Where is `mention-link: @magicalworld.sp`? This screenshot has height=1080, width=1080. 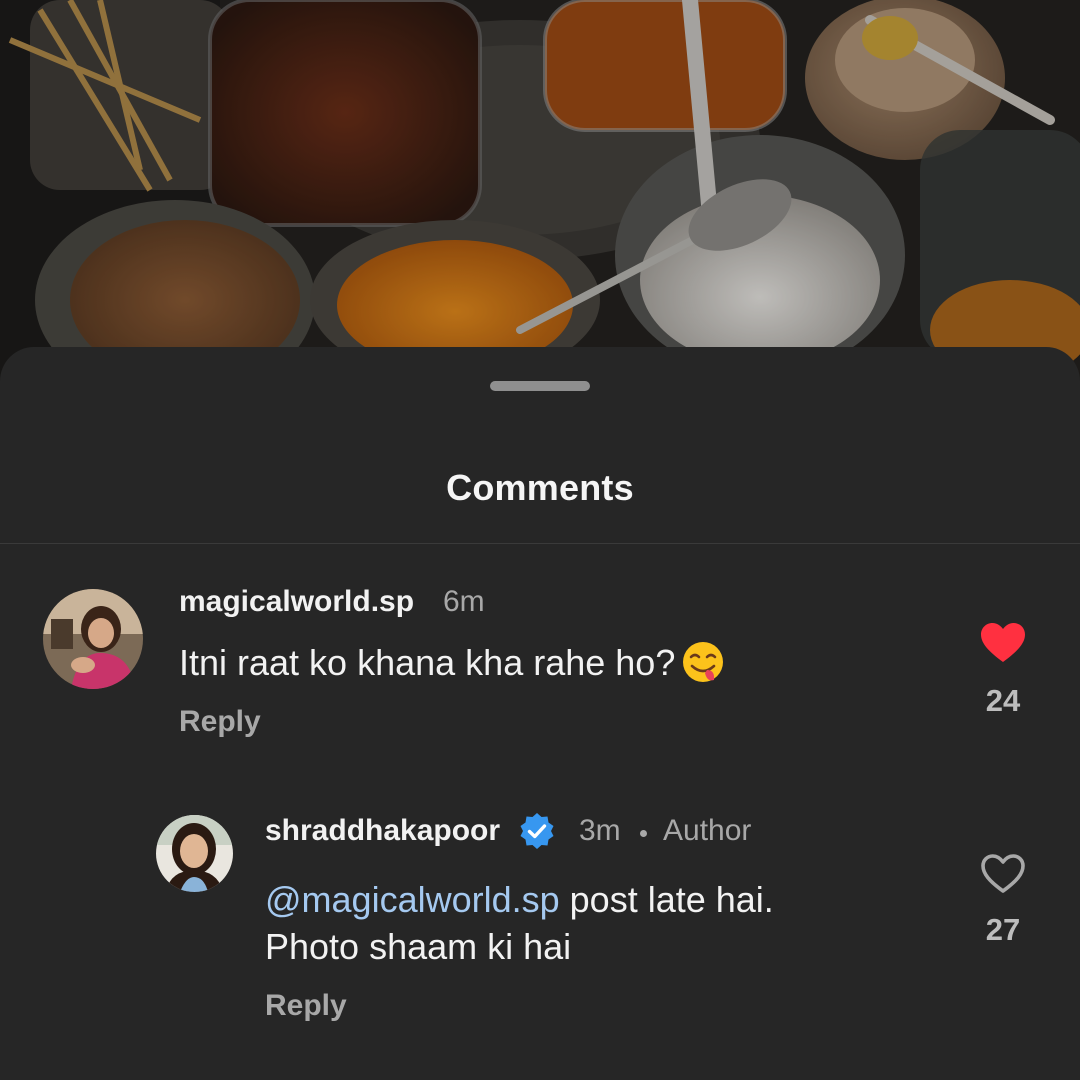
mention-link: @magicalworld.sp is located at coordinates (412, 899).